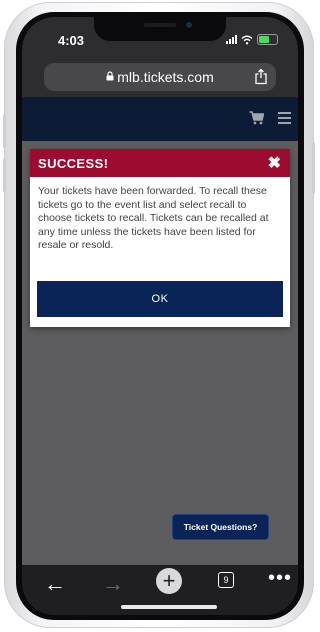 The image size is (320, 632). I want to click on dialog-header: SUCCESS! ✖, so click(160, 163).